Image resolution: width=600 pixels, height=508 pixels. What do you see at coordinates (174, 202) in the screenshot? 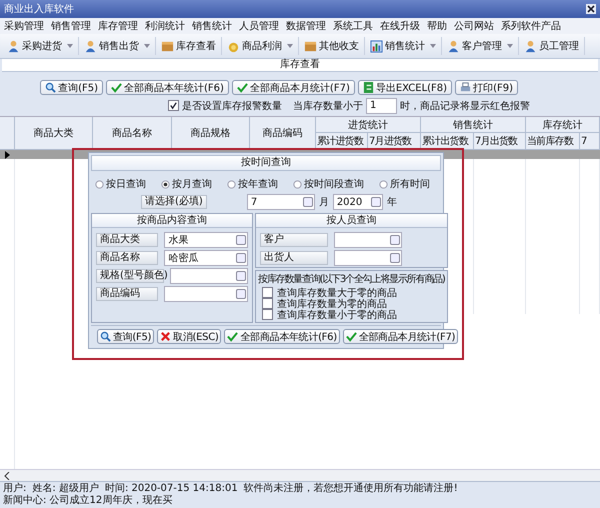
I see `required-label: 请选择(必填)` at bounding box center [174, 202].